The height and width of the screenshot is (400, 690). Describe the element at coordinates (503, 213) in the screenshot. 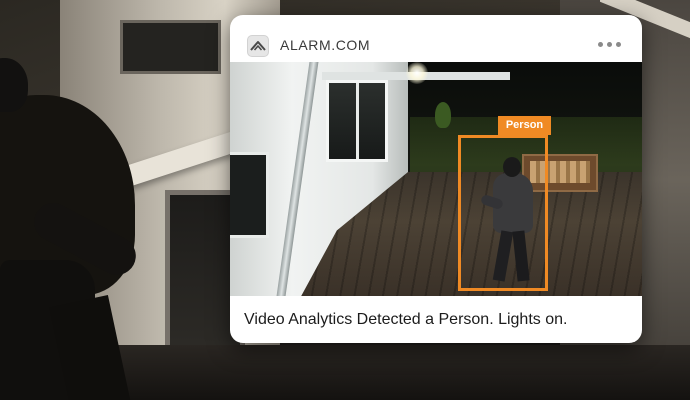

I see `detection-bounding-box` at that location.